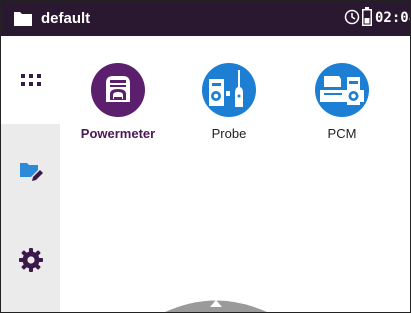 This screenshot has height=313, width=411. I want to click on powermeter-icon, so click(118, 90).